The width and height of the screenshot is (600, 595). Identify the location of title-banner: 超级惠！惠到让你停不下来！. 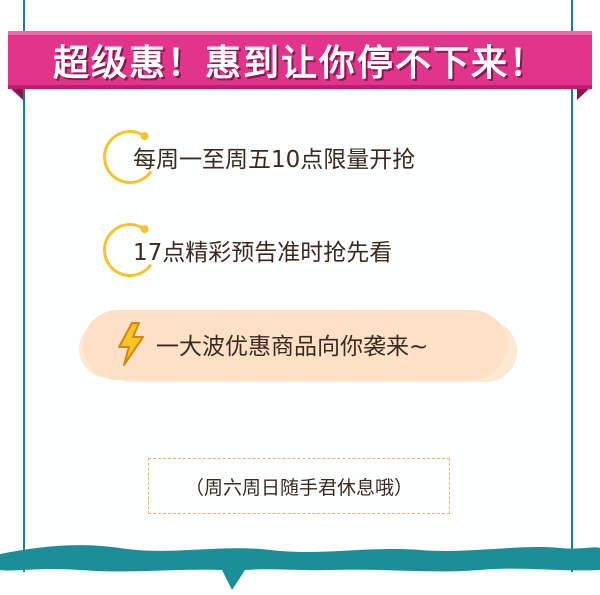
(300, 60).